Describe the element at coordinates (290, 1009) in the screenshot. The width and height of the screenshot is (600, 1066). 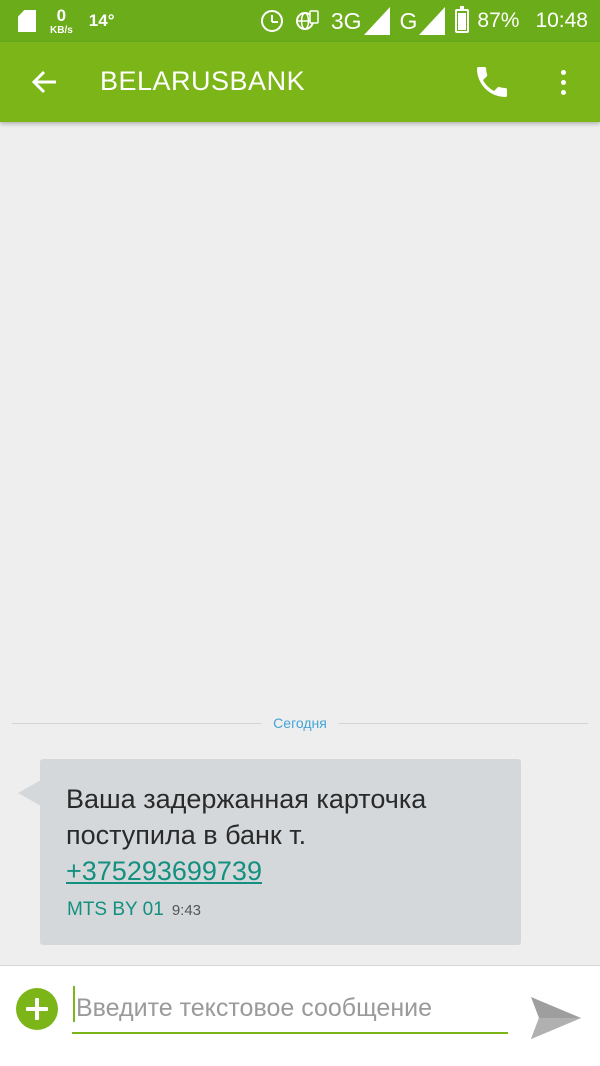
I see `message-input` at that location.